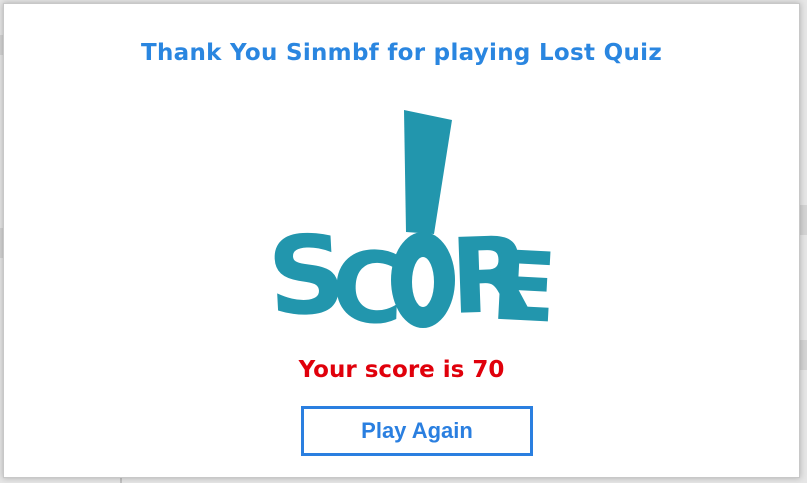 This screenshot has height=483, width=807. I want to click on score-message: Your score is 70, so click(401, 370).